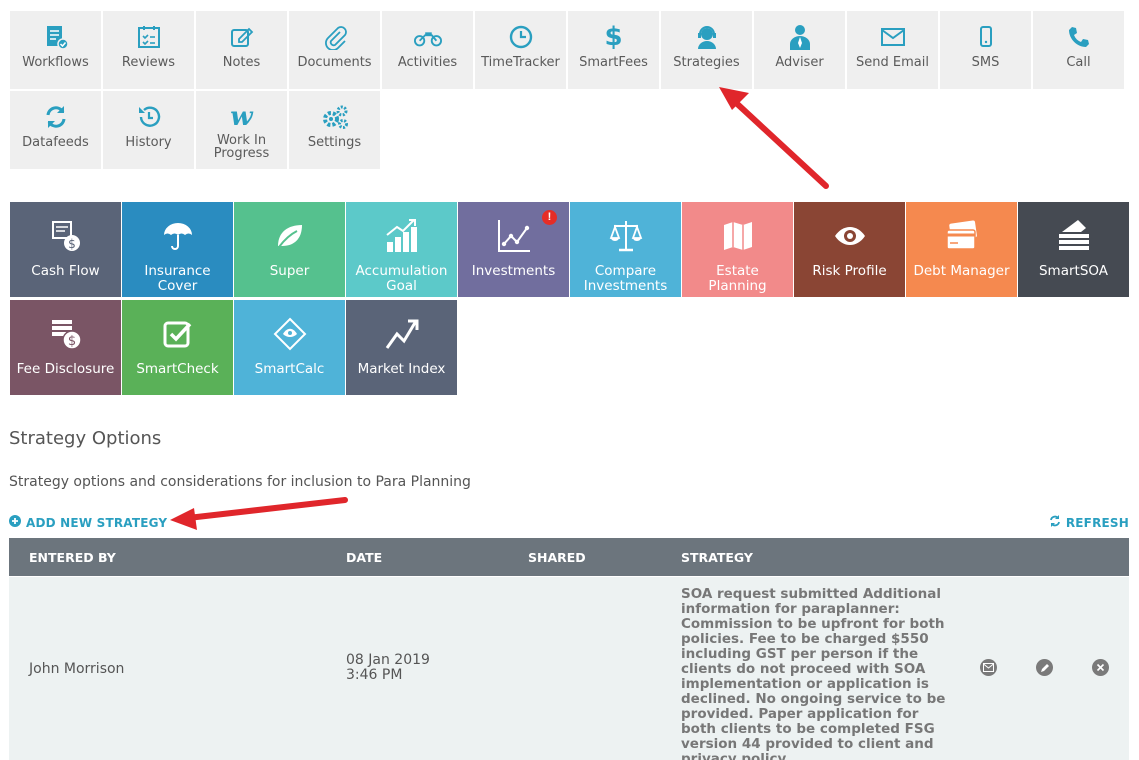  Describe the element at coordinates (388, 660) in the screenshot. I see `date-value: 08 Jan 2019` at that location.